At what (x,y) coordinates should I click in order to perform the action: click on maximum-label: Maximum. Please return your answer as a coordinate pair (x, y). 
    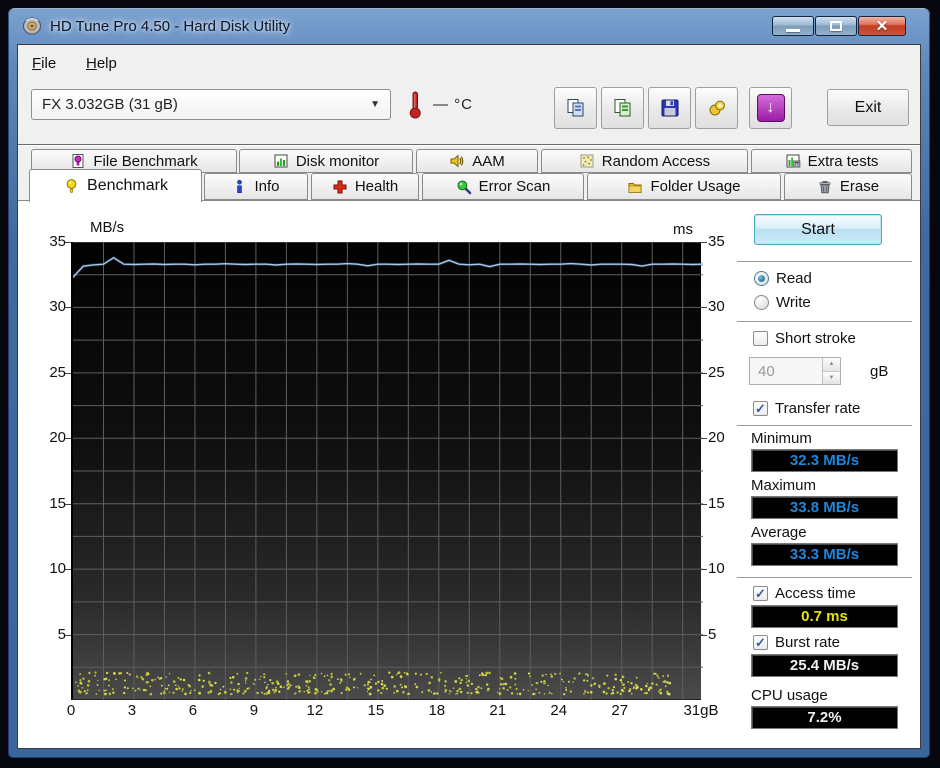
    Looking at the image, I should click on (784, 485).